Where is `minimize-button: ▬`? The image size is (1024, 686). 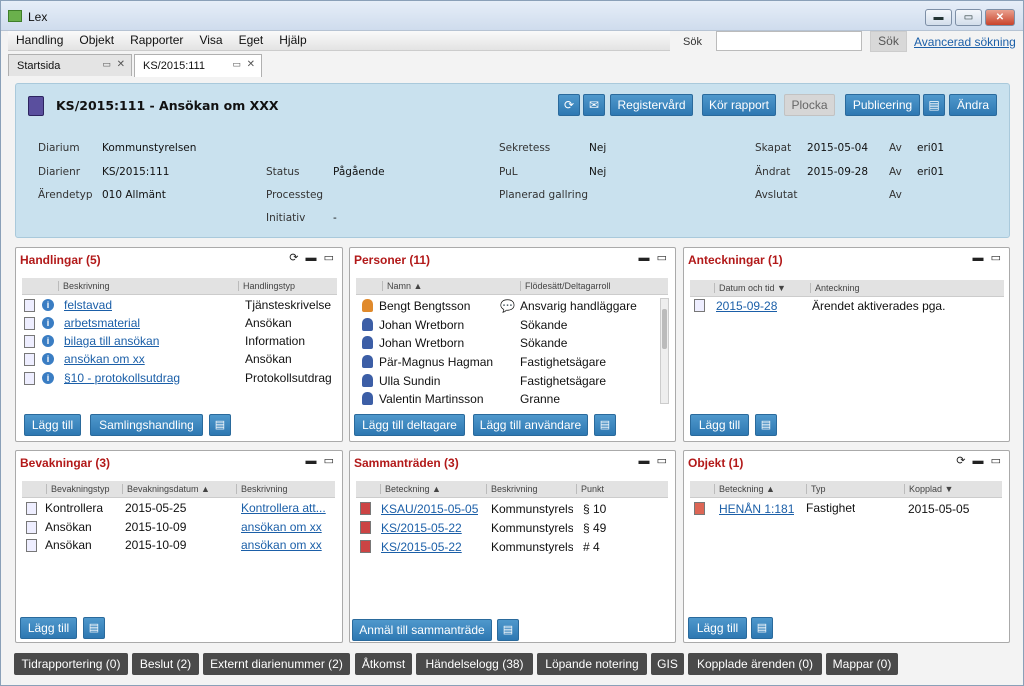 minimize-button: ▬ is located at coordinates (938, 17).